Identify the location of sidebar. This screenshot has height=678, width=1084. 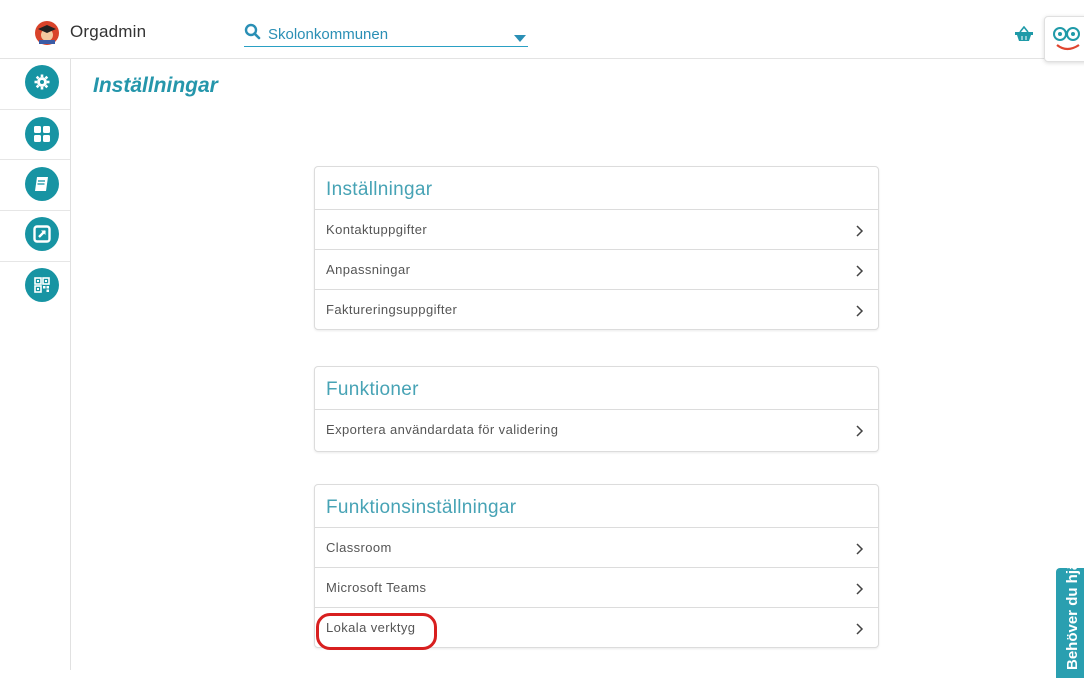
(35, 364).